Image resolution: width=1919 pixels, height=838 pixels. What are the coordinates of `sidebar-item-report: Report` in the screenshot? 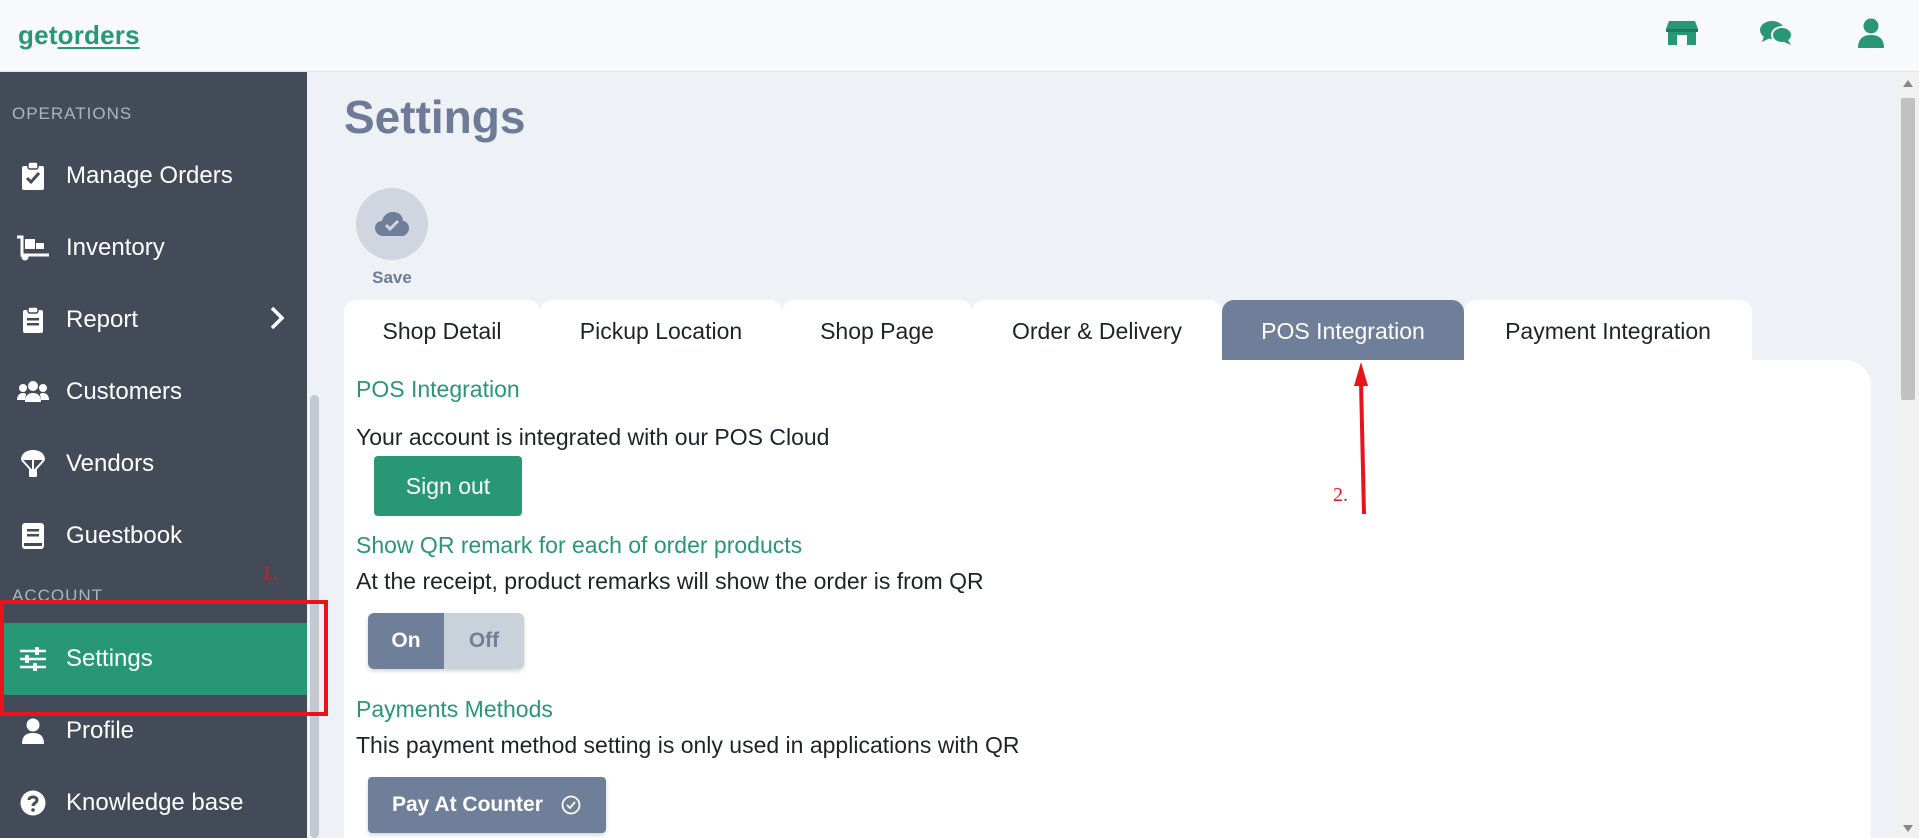 It's located at (153, 320).